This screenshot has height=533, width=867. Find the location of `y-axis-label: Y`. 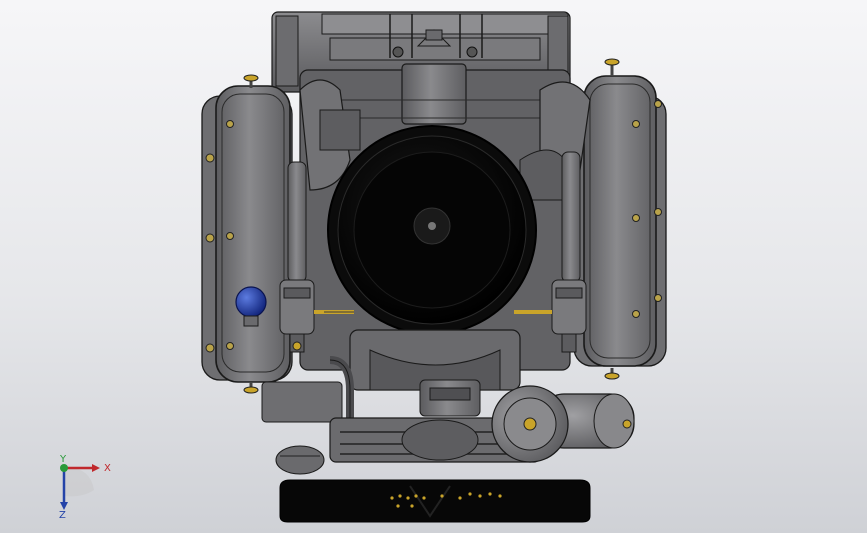

y-axis-label: Y is located at coordinates (63, 459).